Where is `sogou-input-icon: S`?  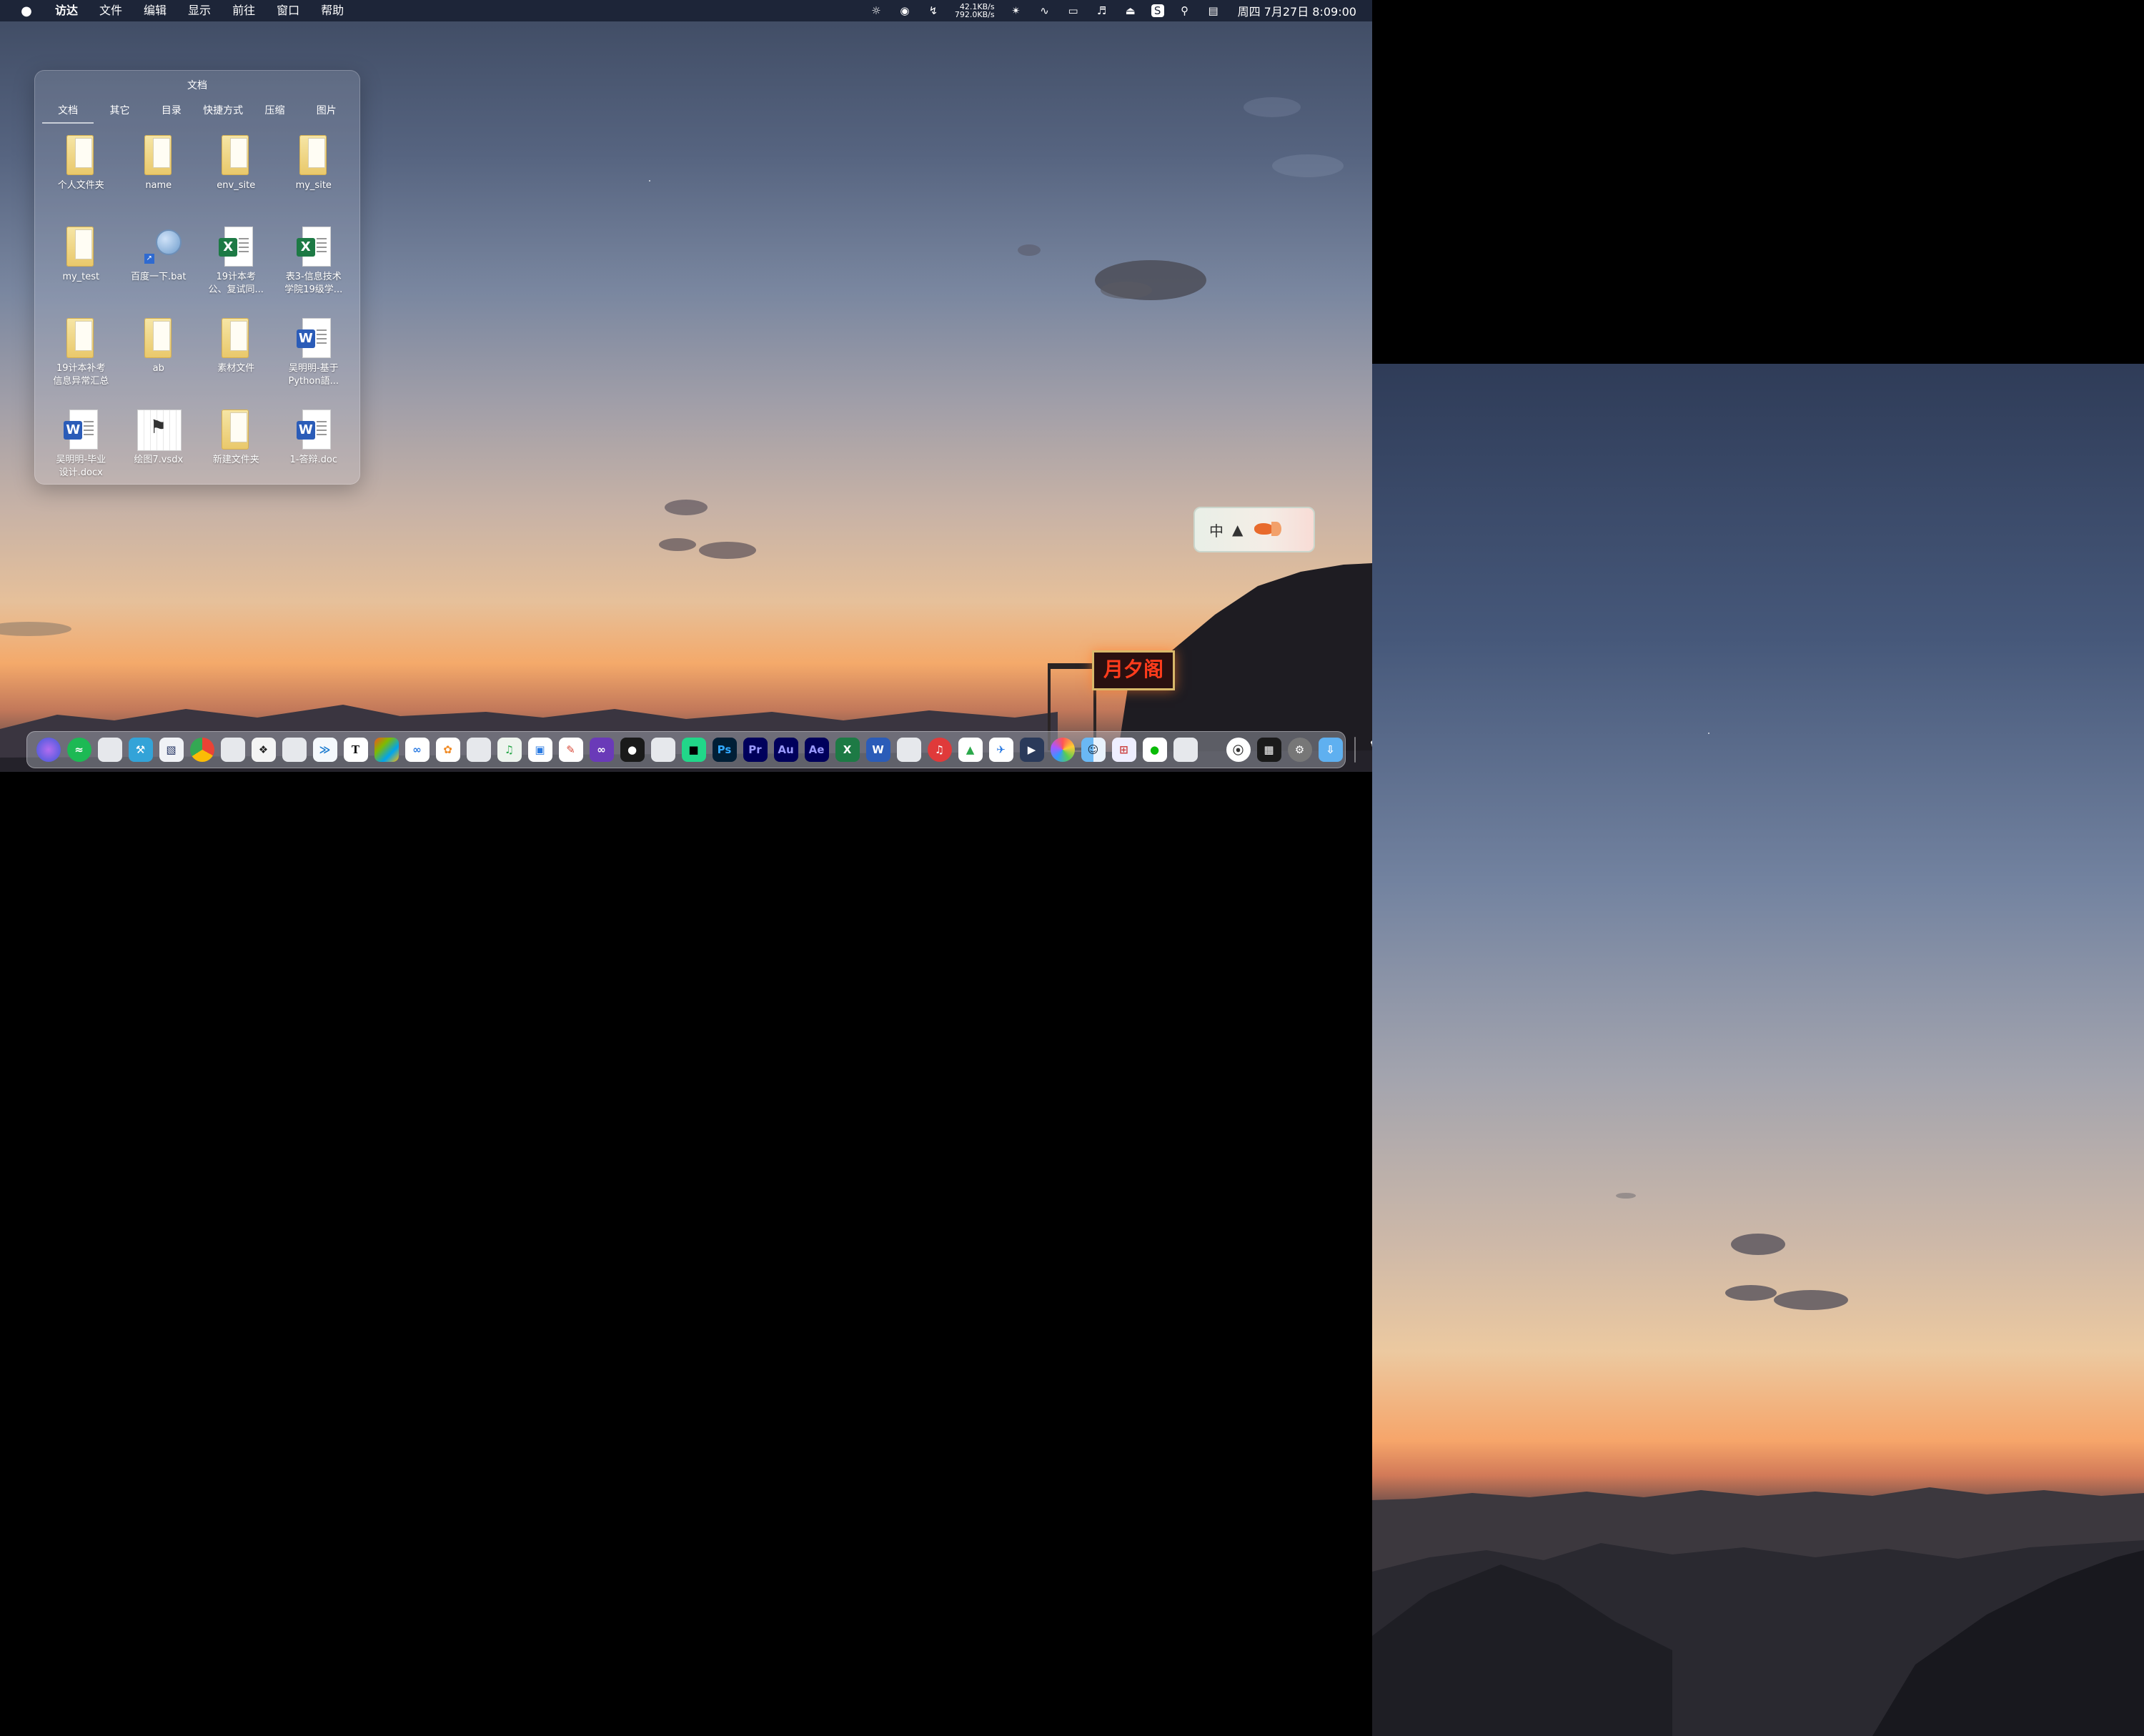
sogou-input-icon: S is located at coordinates (1157, 10).